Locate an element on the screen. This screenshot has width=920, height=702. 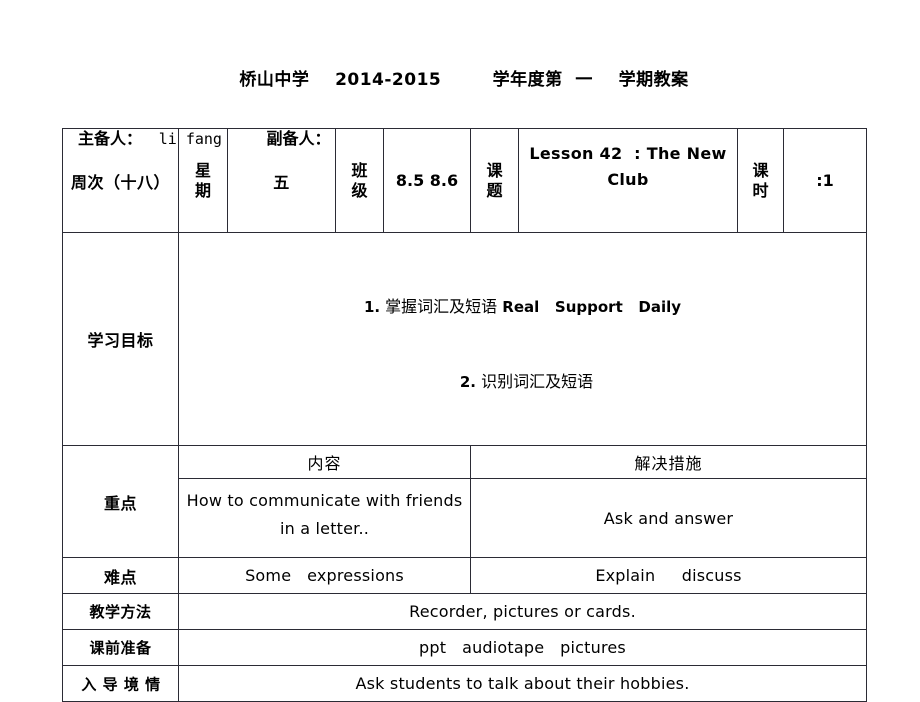
topic-value: Lesson 42 : The New Club is located at coordinates (628, 180).